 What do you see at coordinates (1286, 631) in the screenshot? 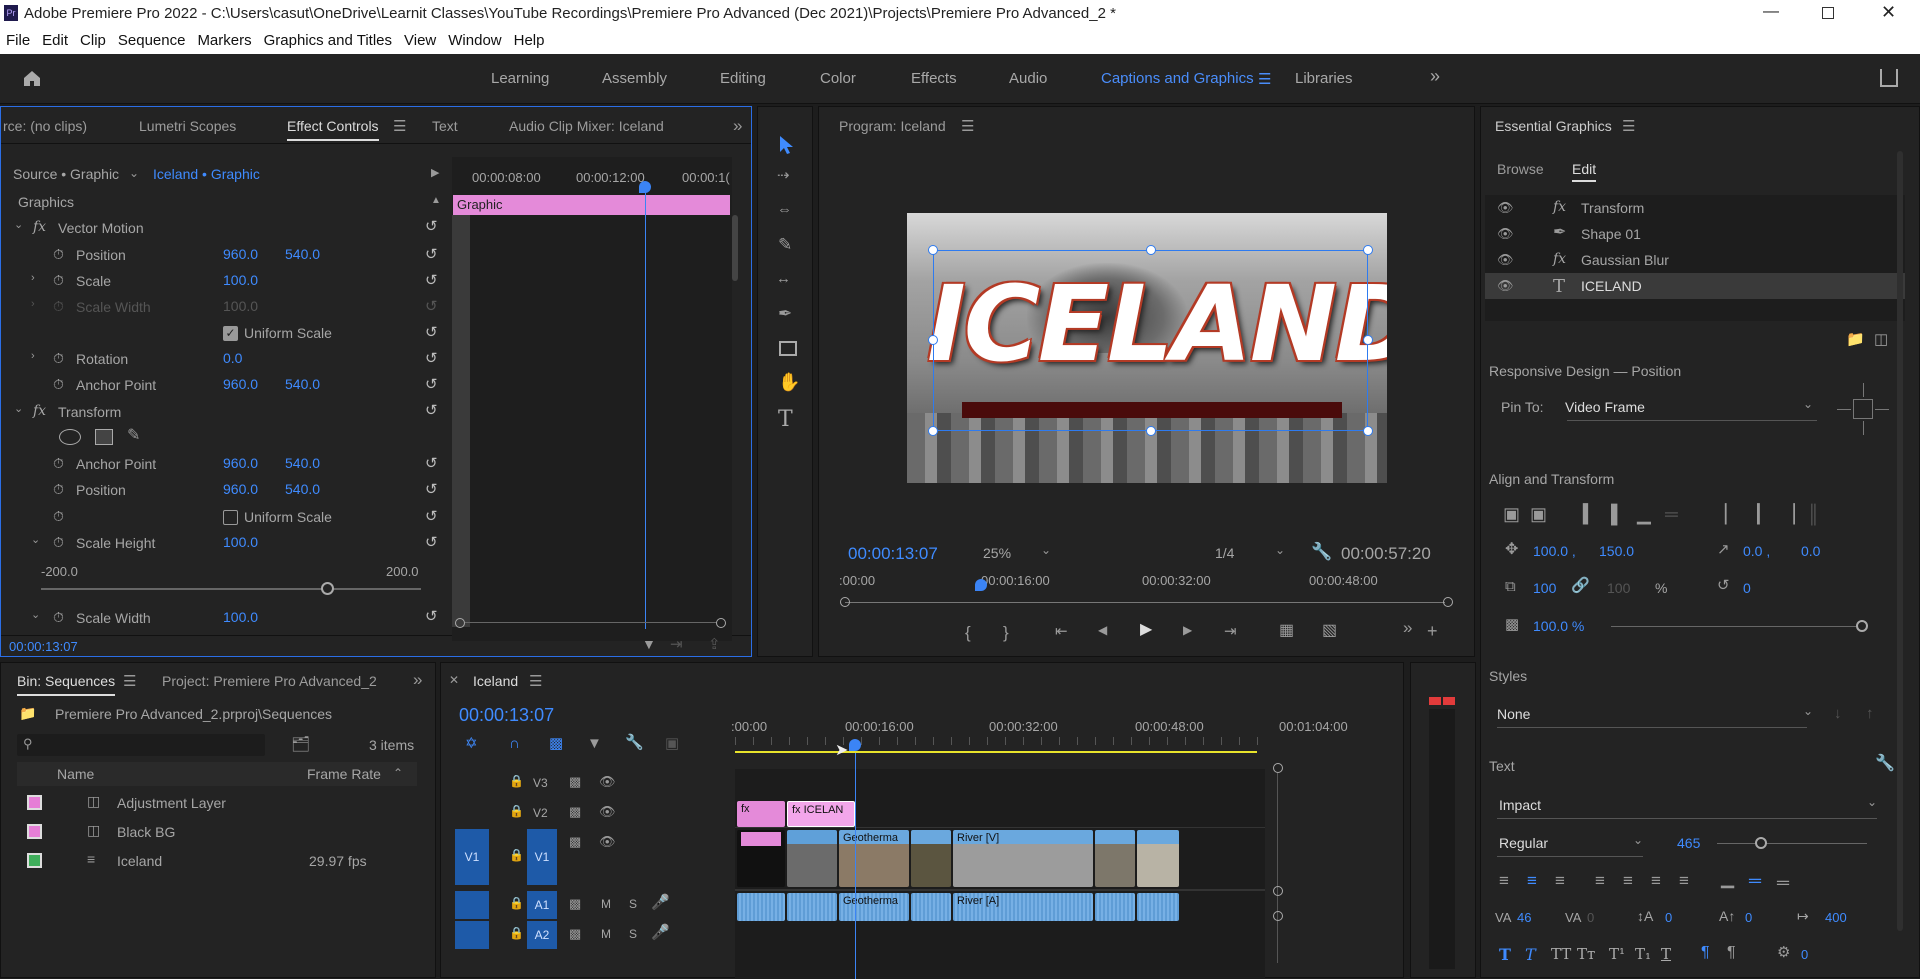
I see `lift-icon: ▦` at bounding box center [1286, 631].